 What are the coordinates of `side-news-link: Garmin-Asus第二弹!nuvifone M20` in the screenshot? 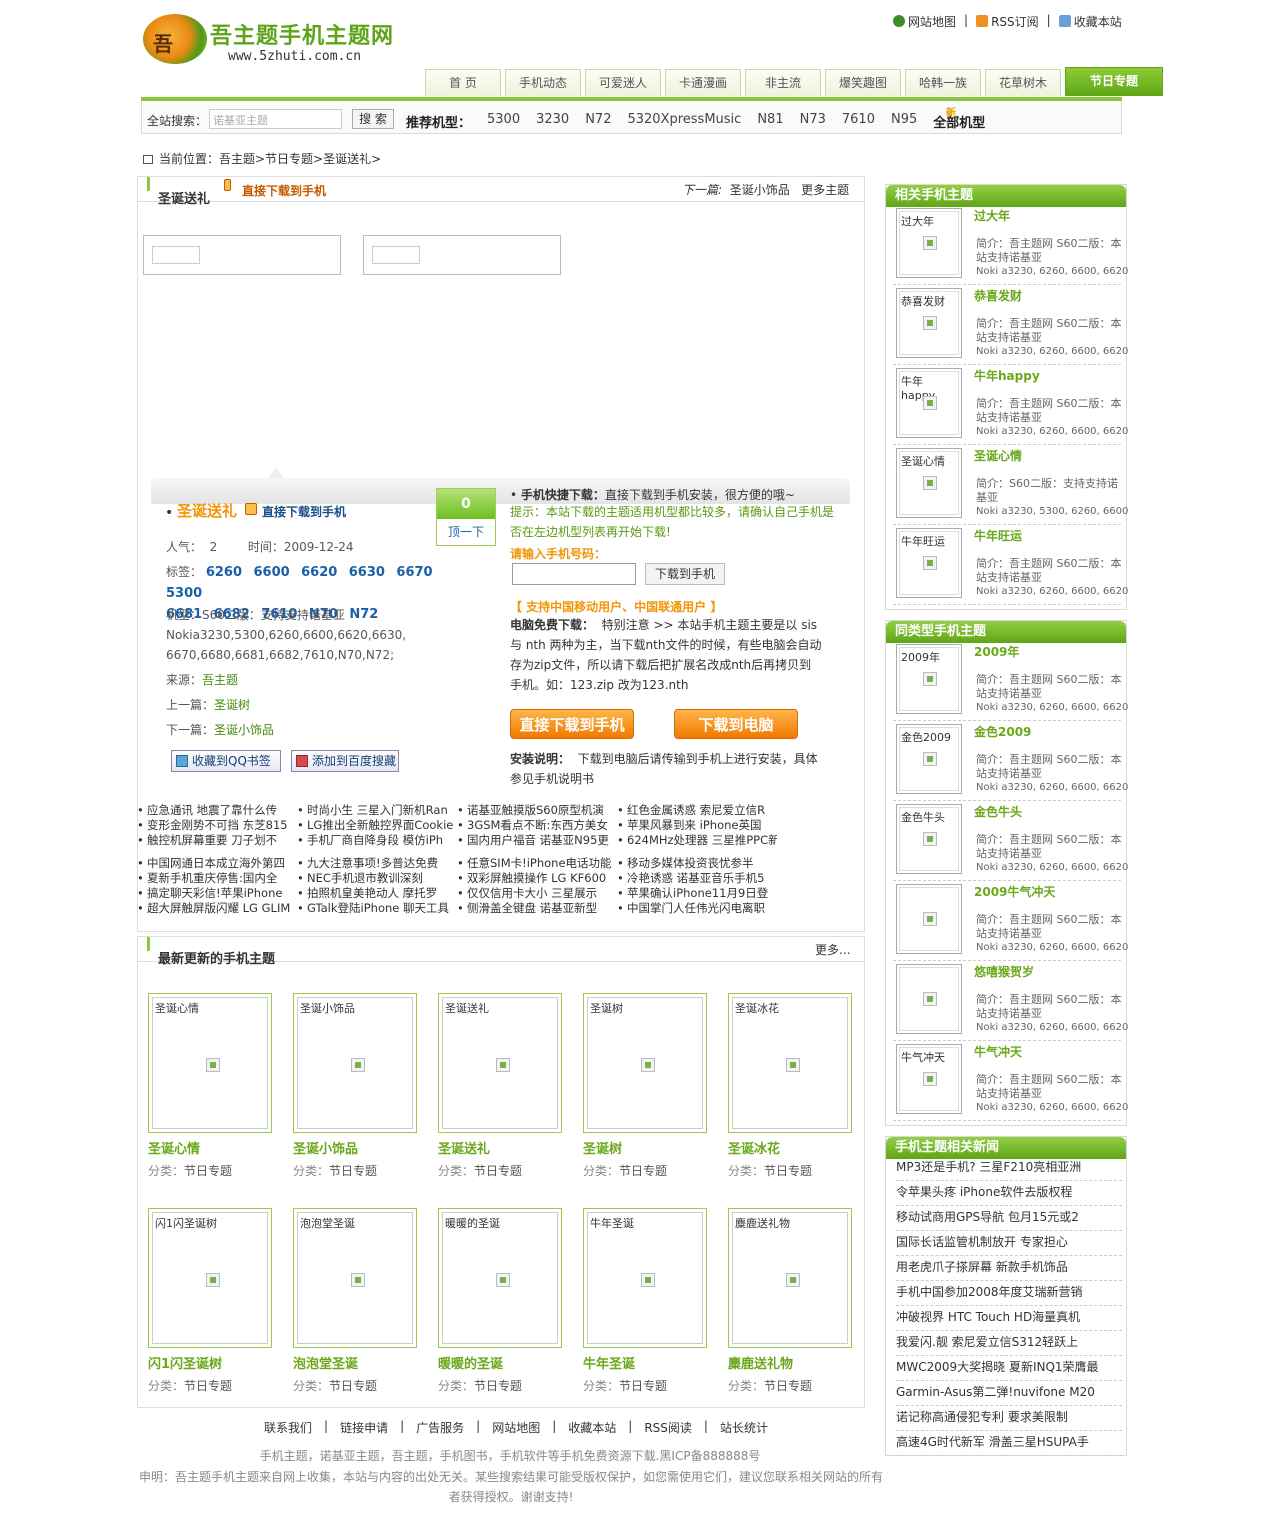 It's located at (1009, 1393).